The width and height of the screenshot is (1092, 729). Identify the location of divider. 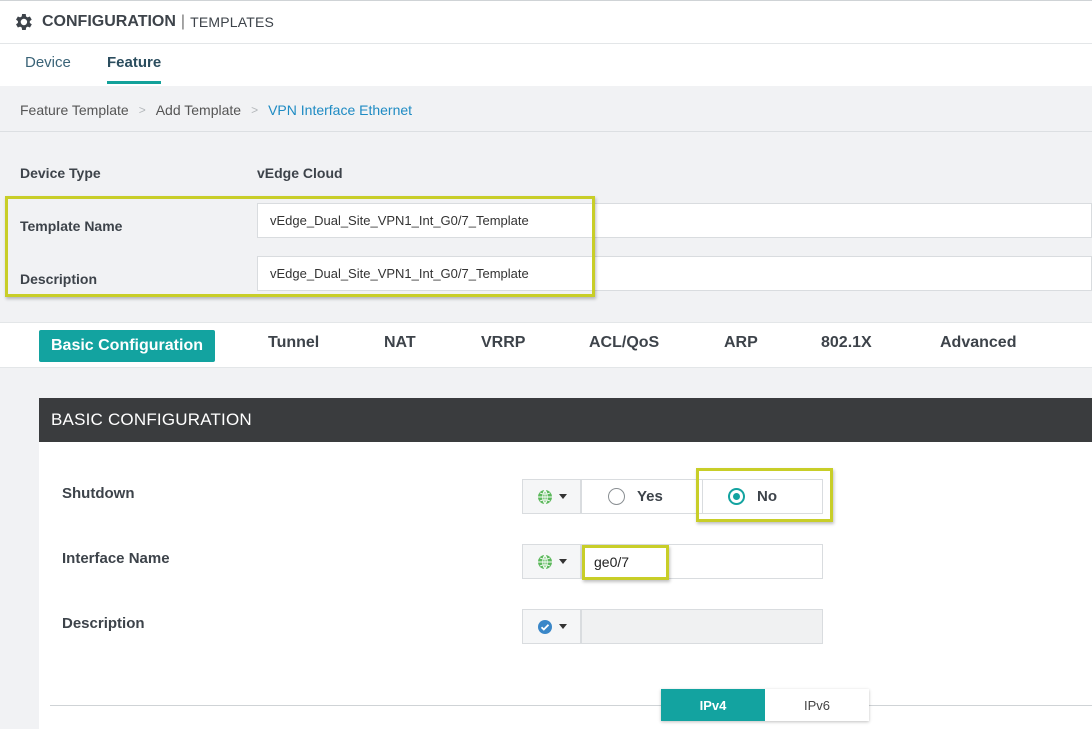
(546, 131).